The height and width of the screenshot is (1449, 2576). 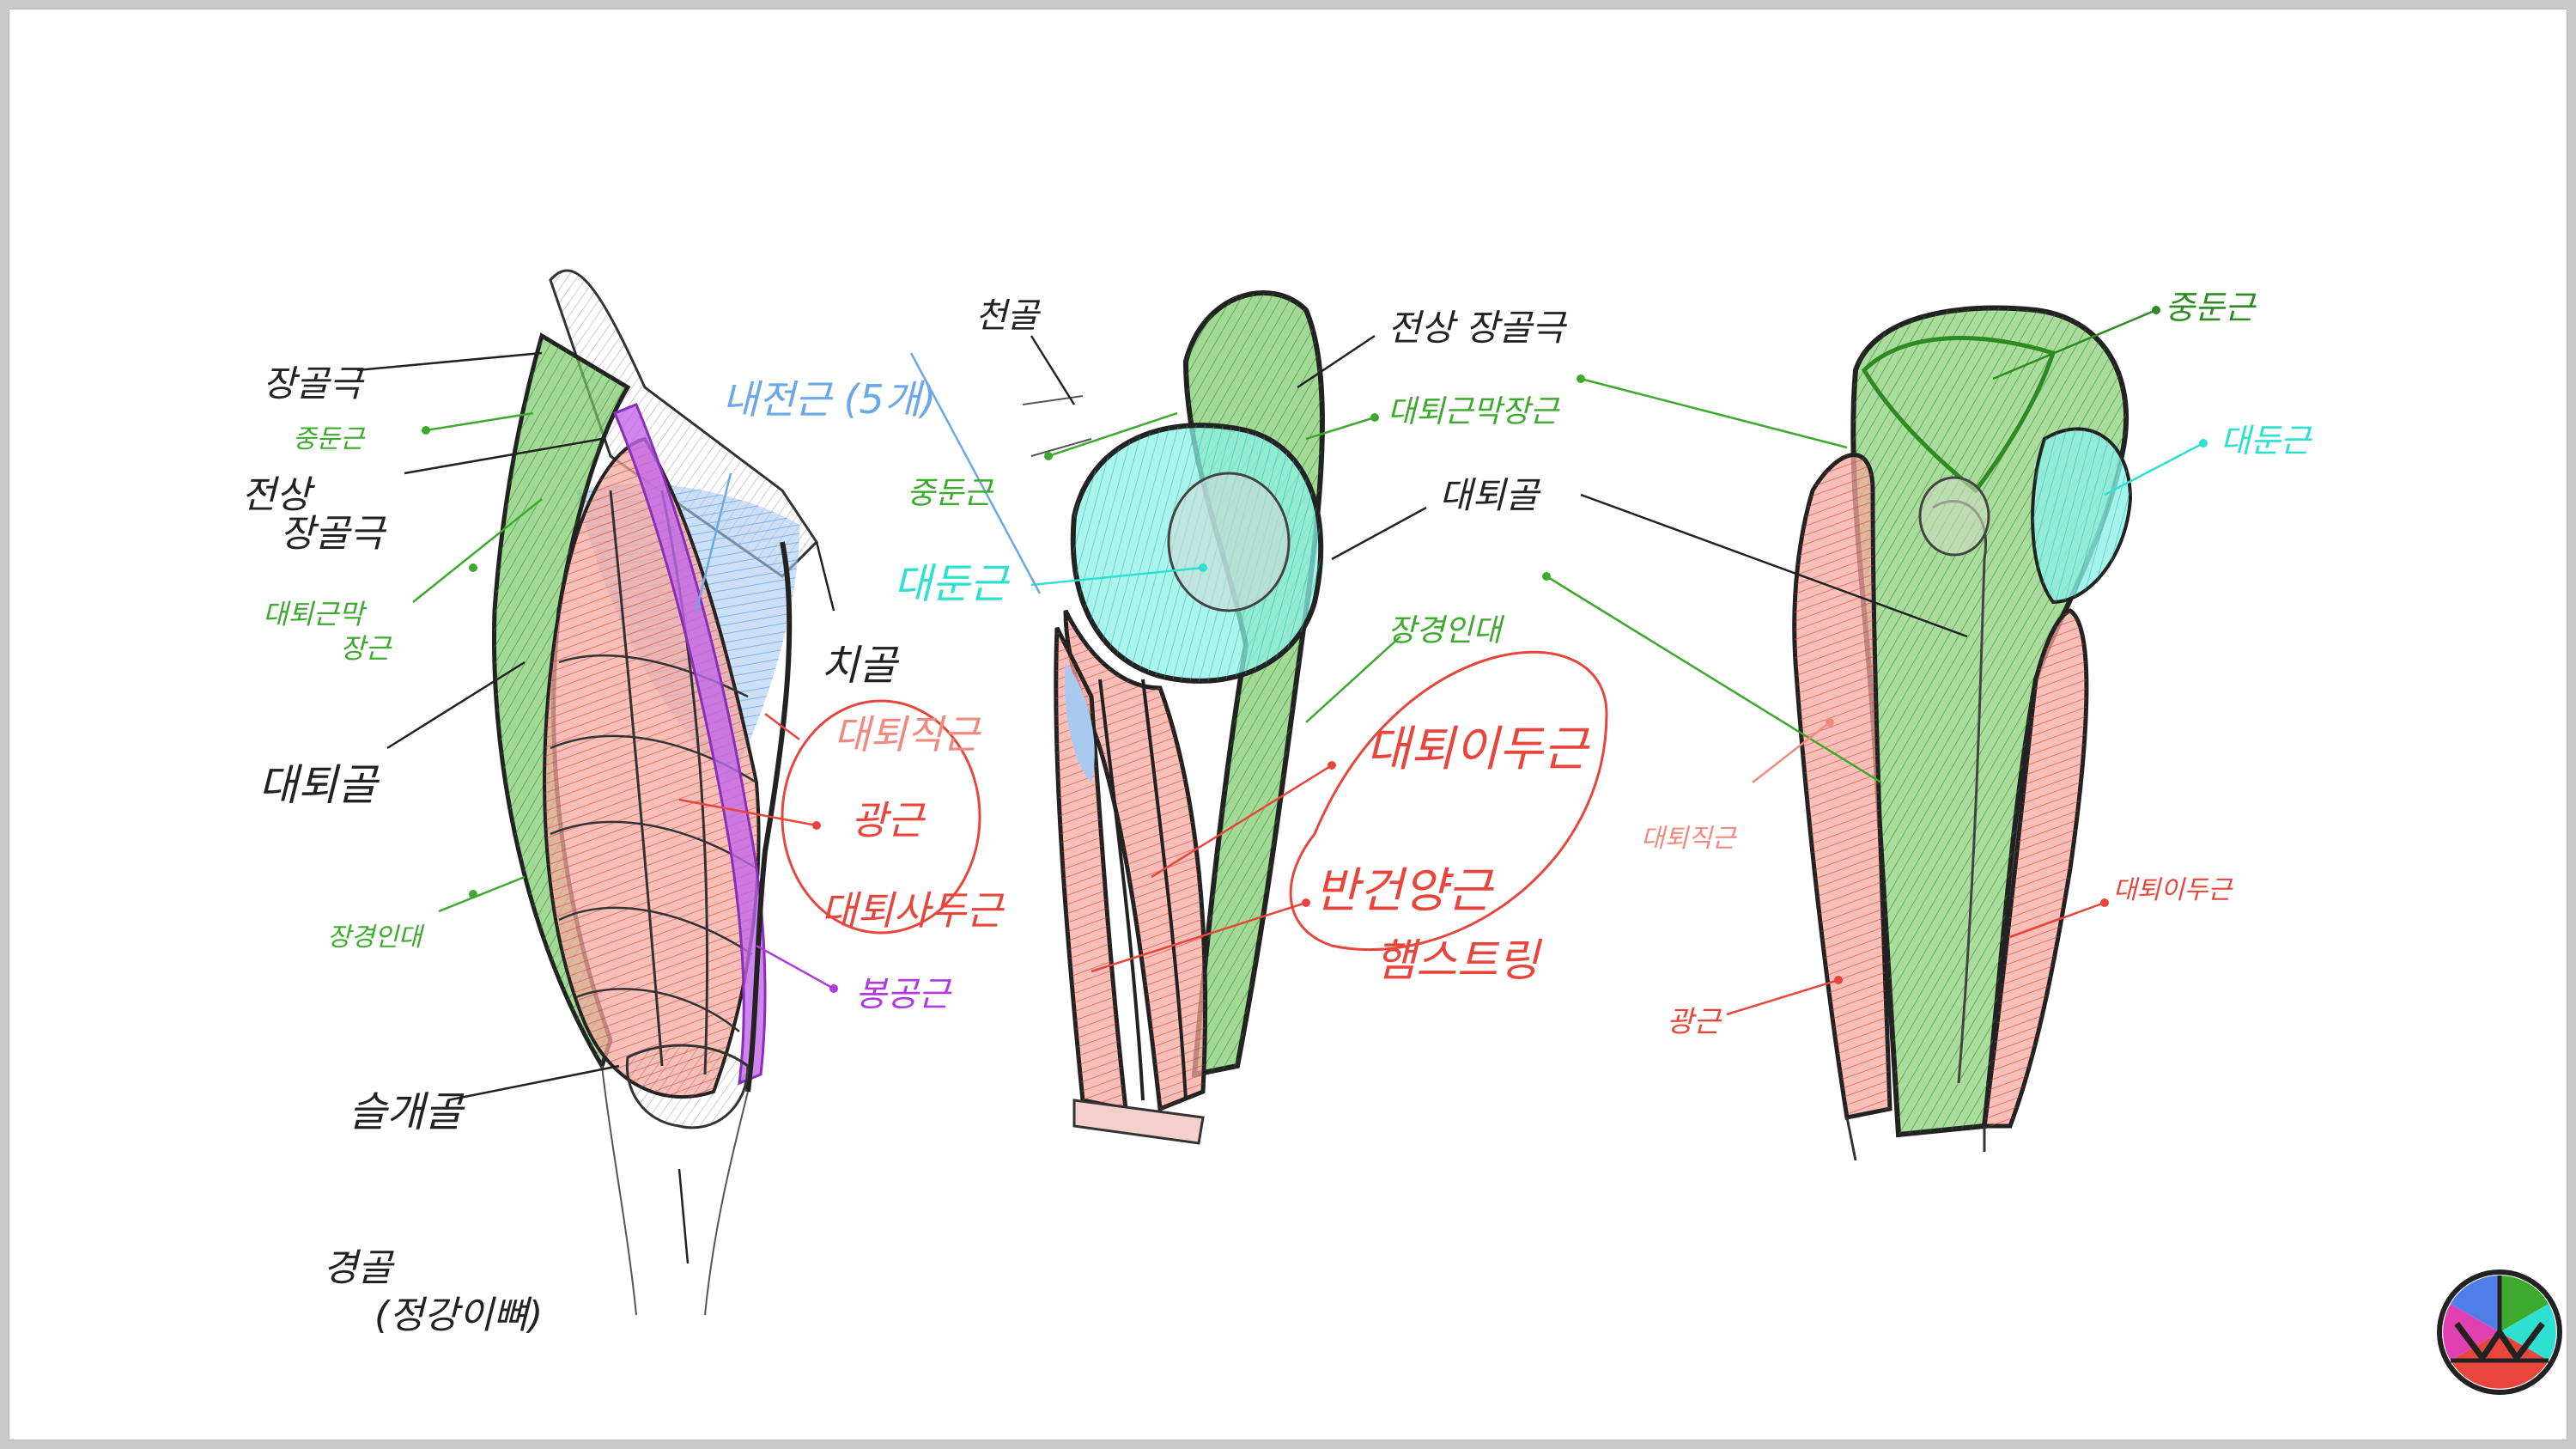 I want to click on label-gluteus-medius-front: 중둔근, so click(x=329, y=439).